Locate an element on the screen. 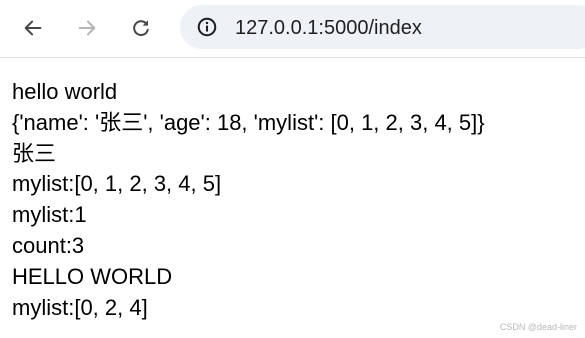 The width and height of the screenshot is (585, 338). output-line: hello world is located at coordinates (65, 91).